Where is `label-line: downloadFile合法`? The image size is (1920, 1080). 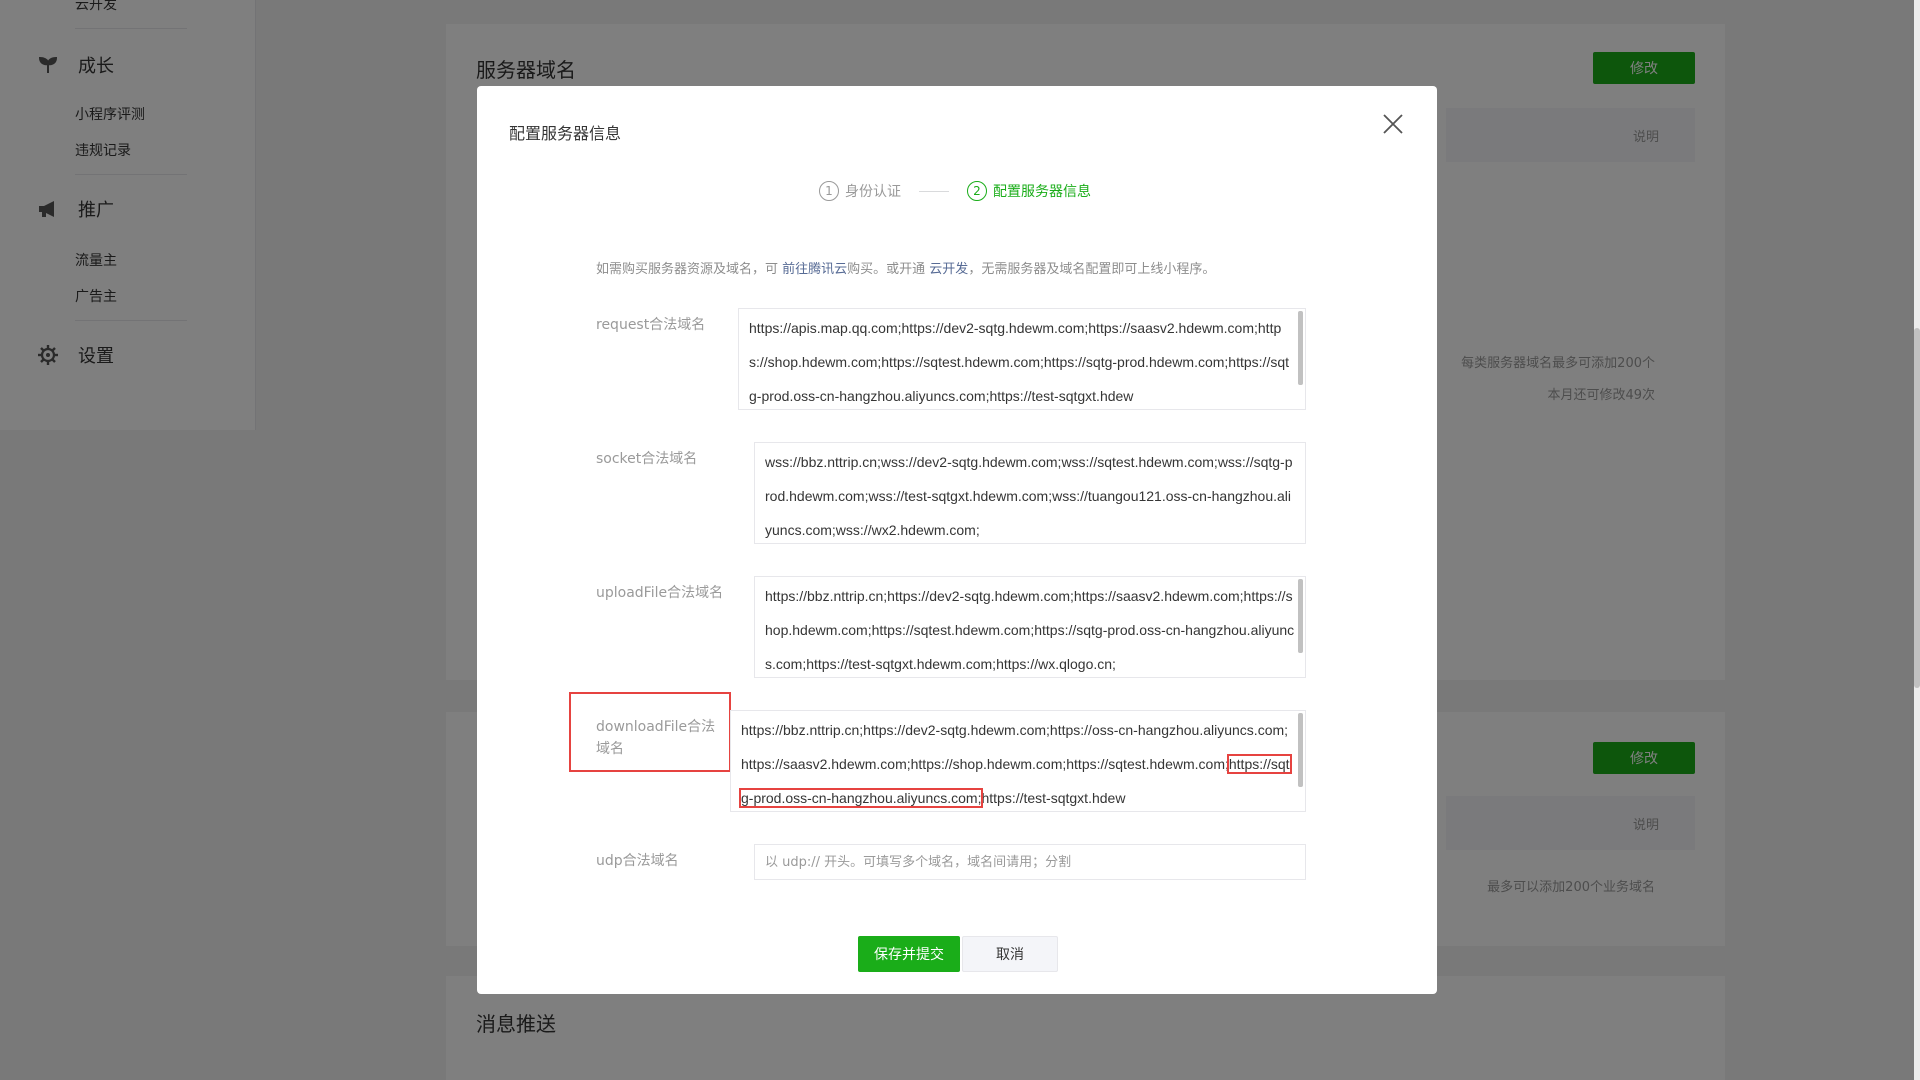
label-line: downloadFile合法 is located at coordinates (656, 727).